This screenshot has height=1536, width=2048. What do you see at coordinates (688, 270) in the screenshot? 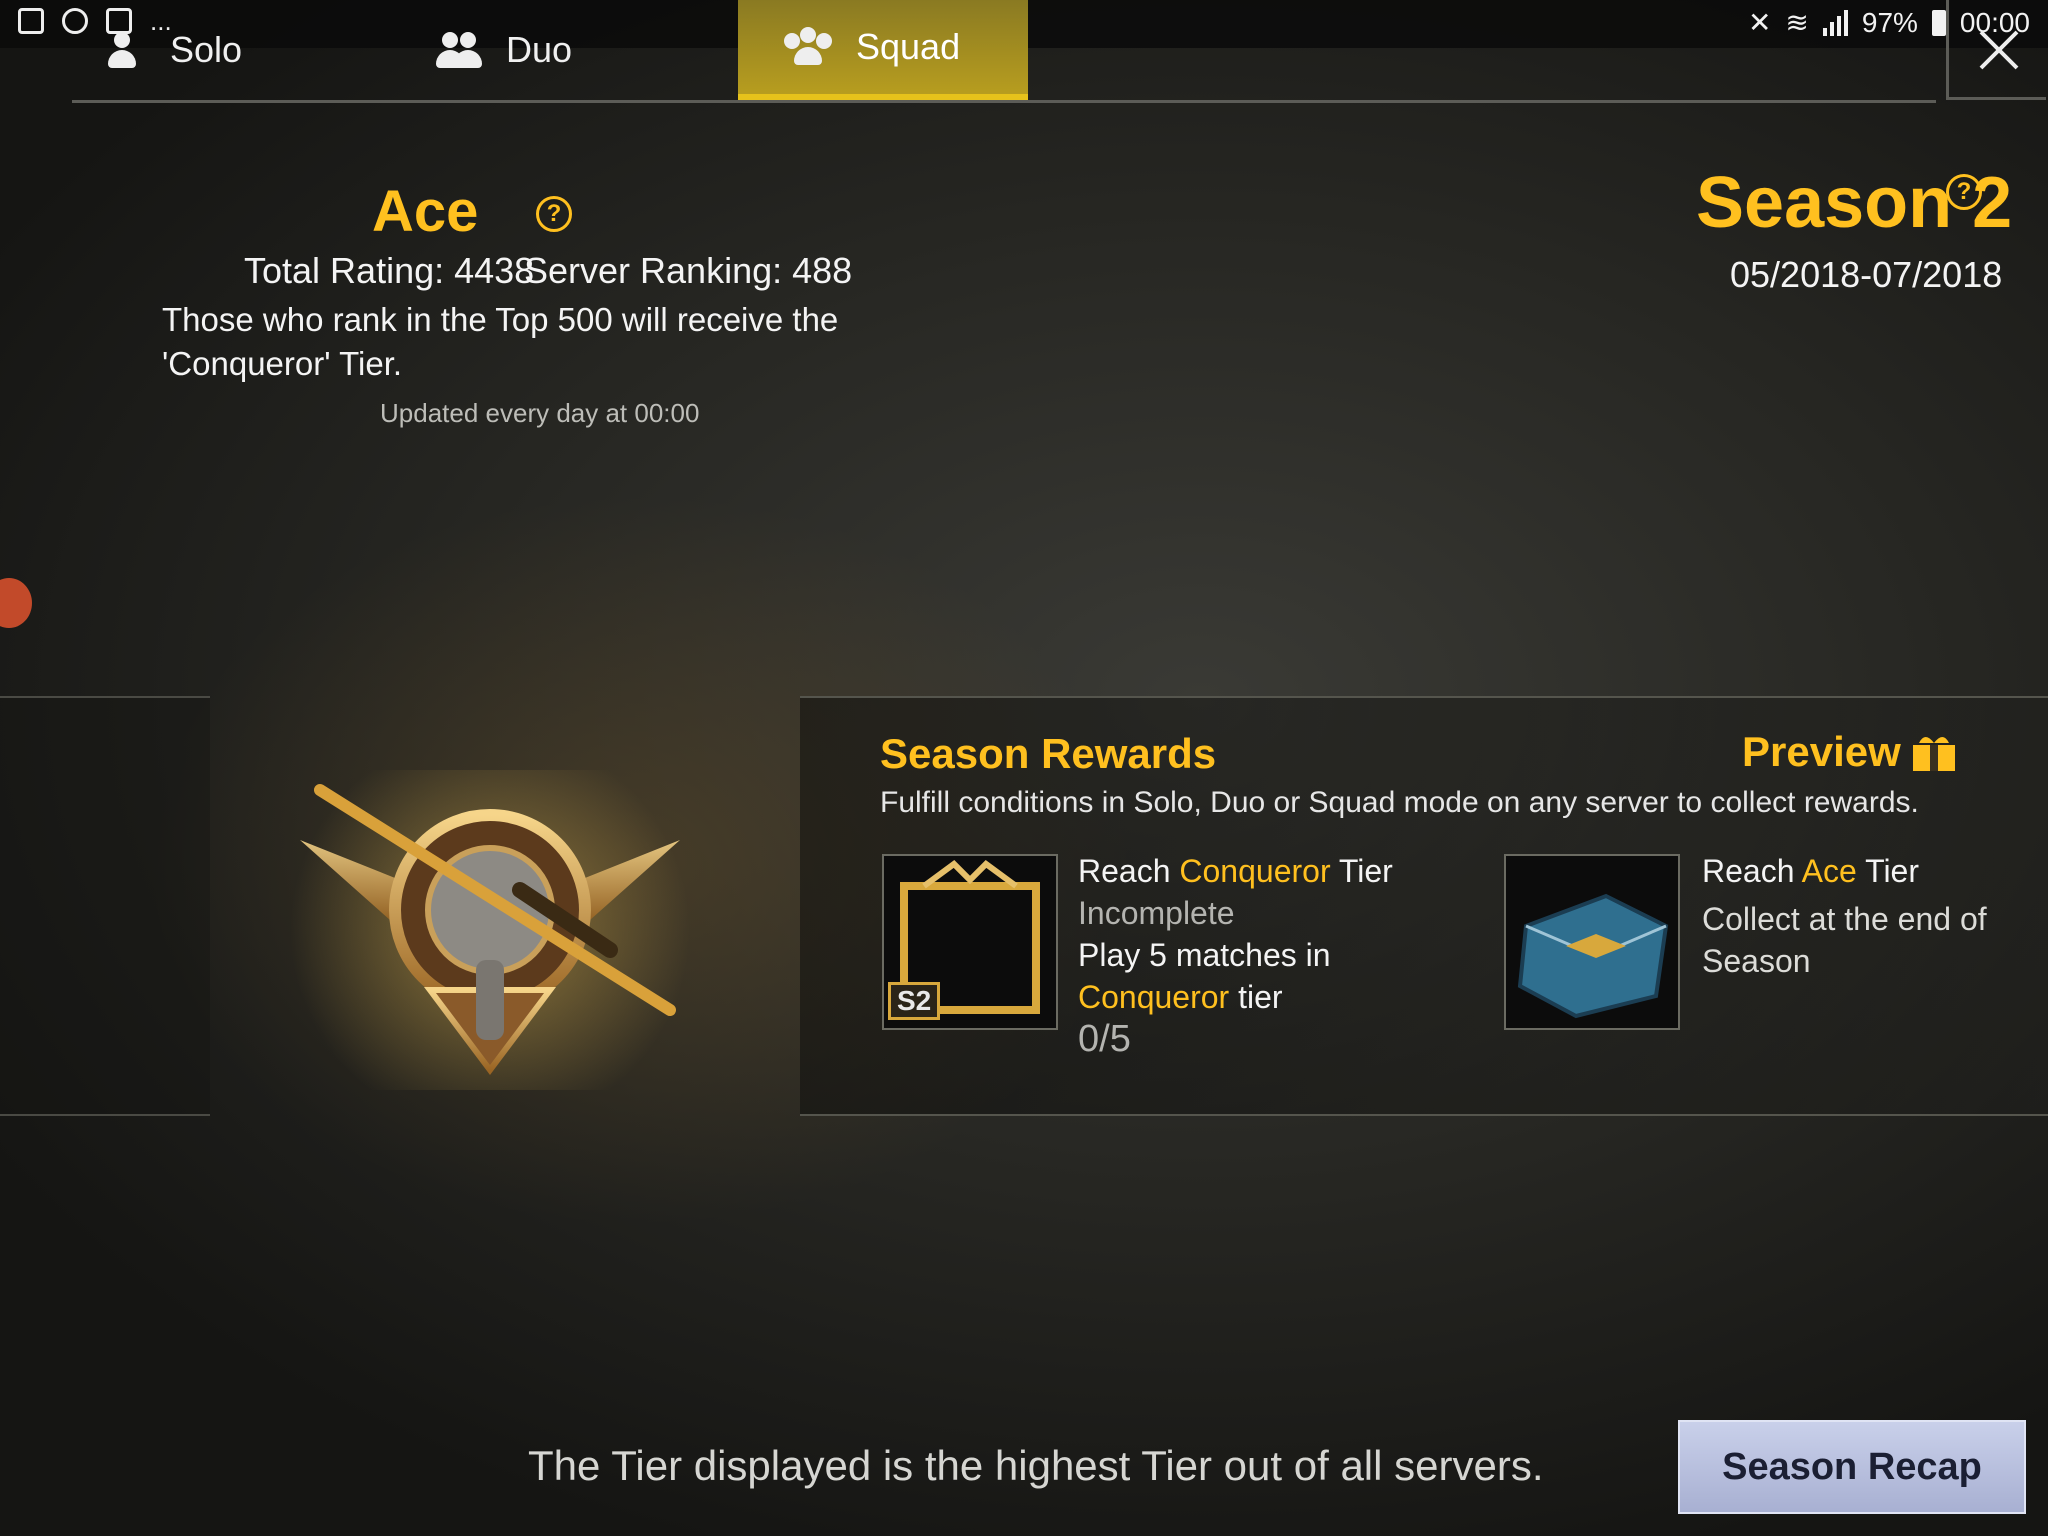
I see `server-ranking: Server Ranking: 488` at bounding box center [688, 270].